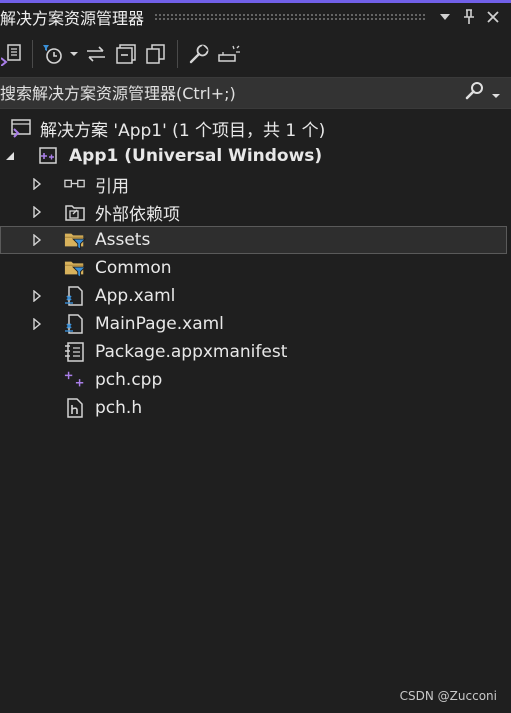  Describe the element at coordinates (75, 184) in the screenshot. I see `references-icon` at that location.